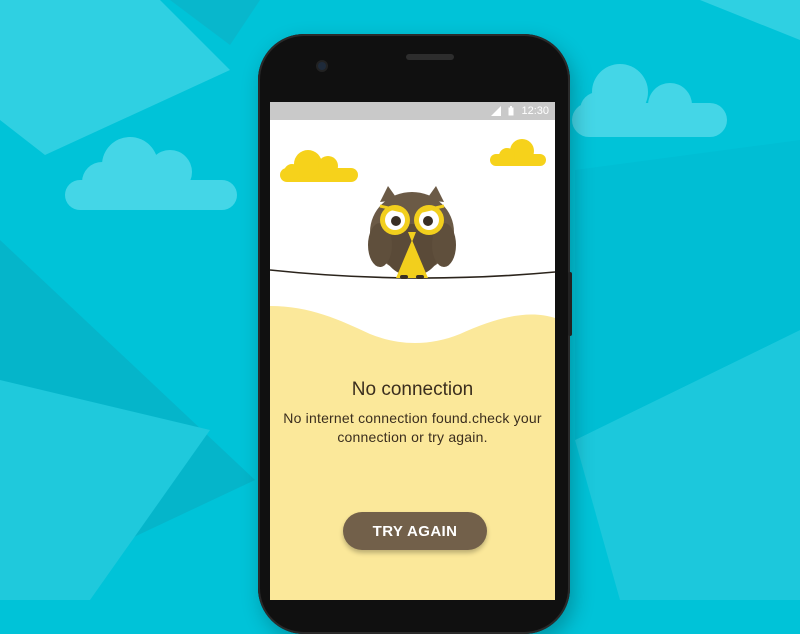 The height and width of the screenshot is (634, 800). I want to click on status-time: 12:30, so click(535, 111).